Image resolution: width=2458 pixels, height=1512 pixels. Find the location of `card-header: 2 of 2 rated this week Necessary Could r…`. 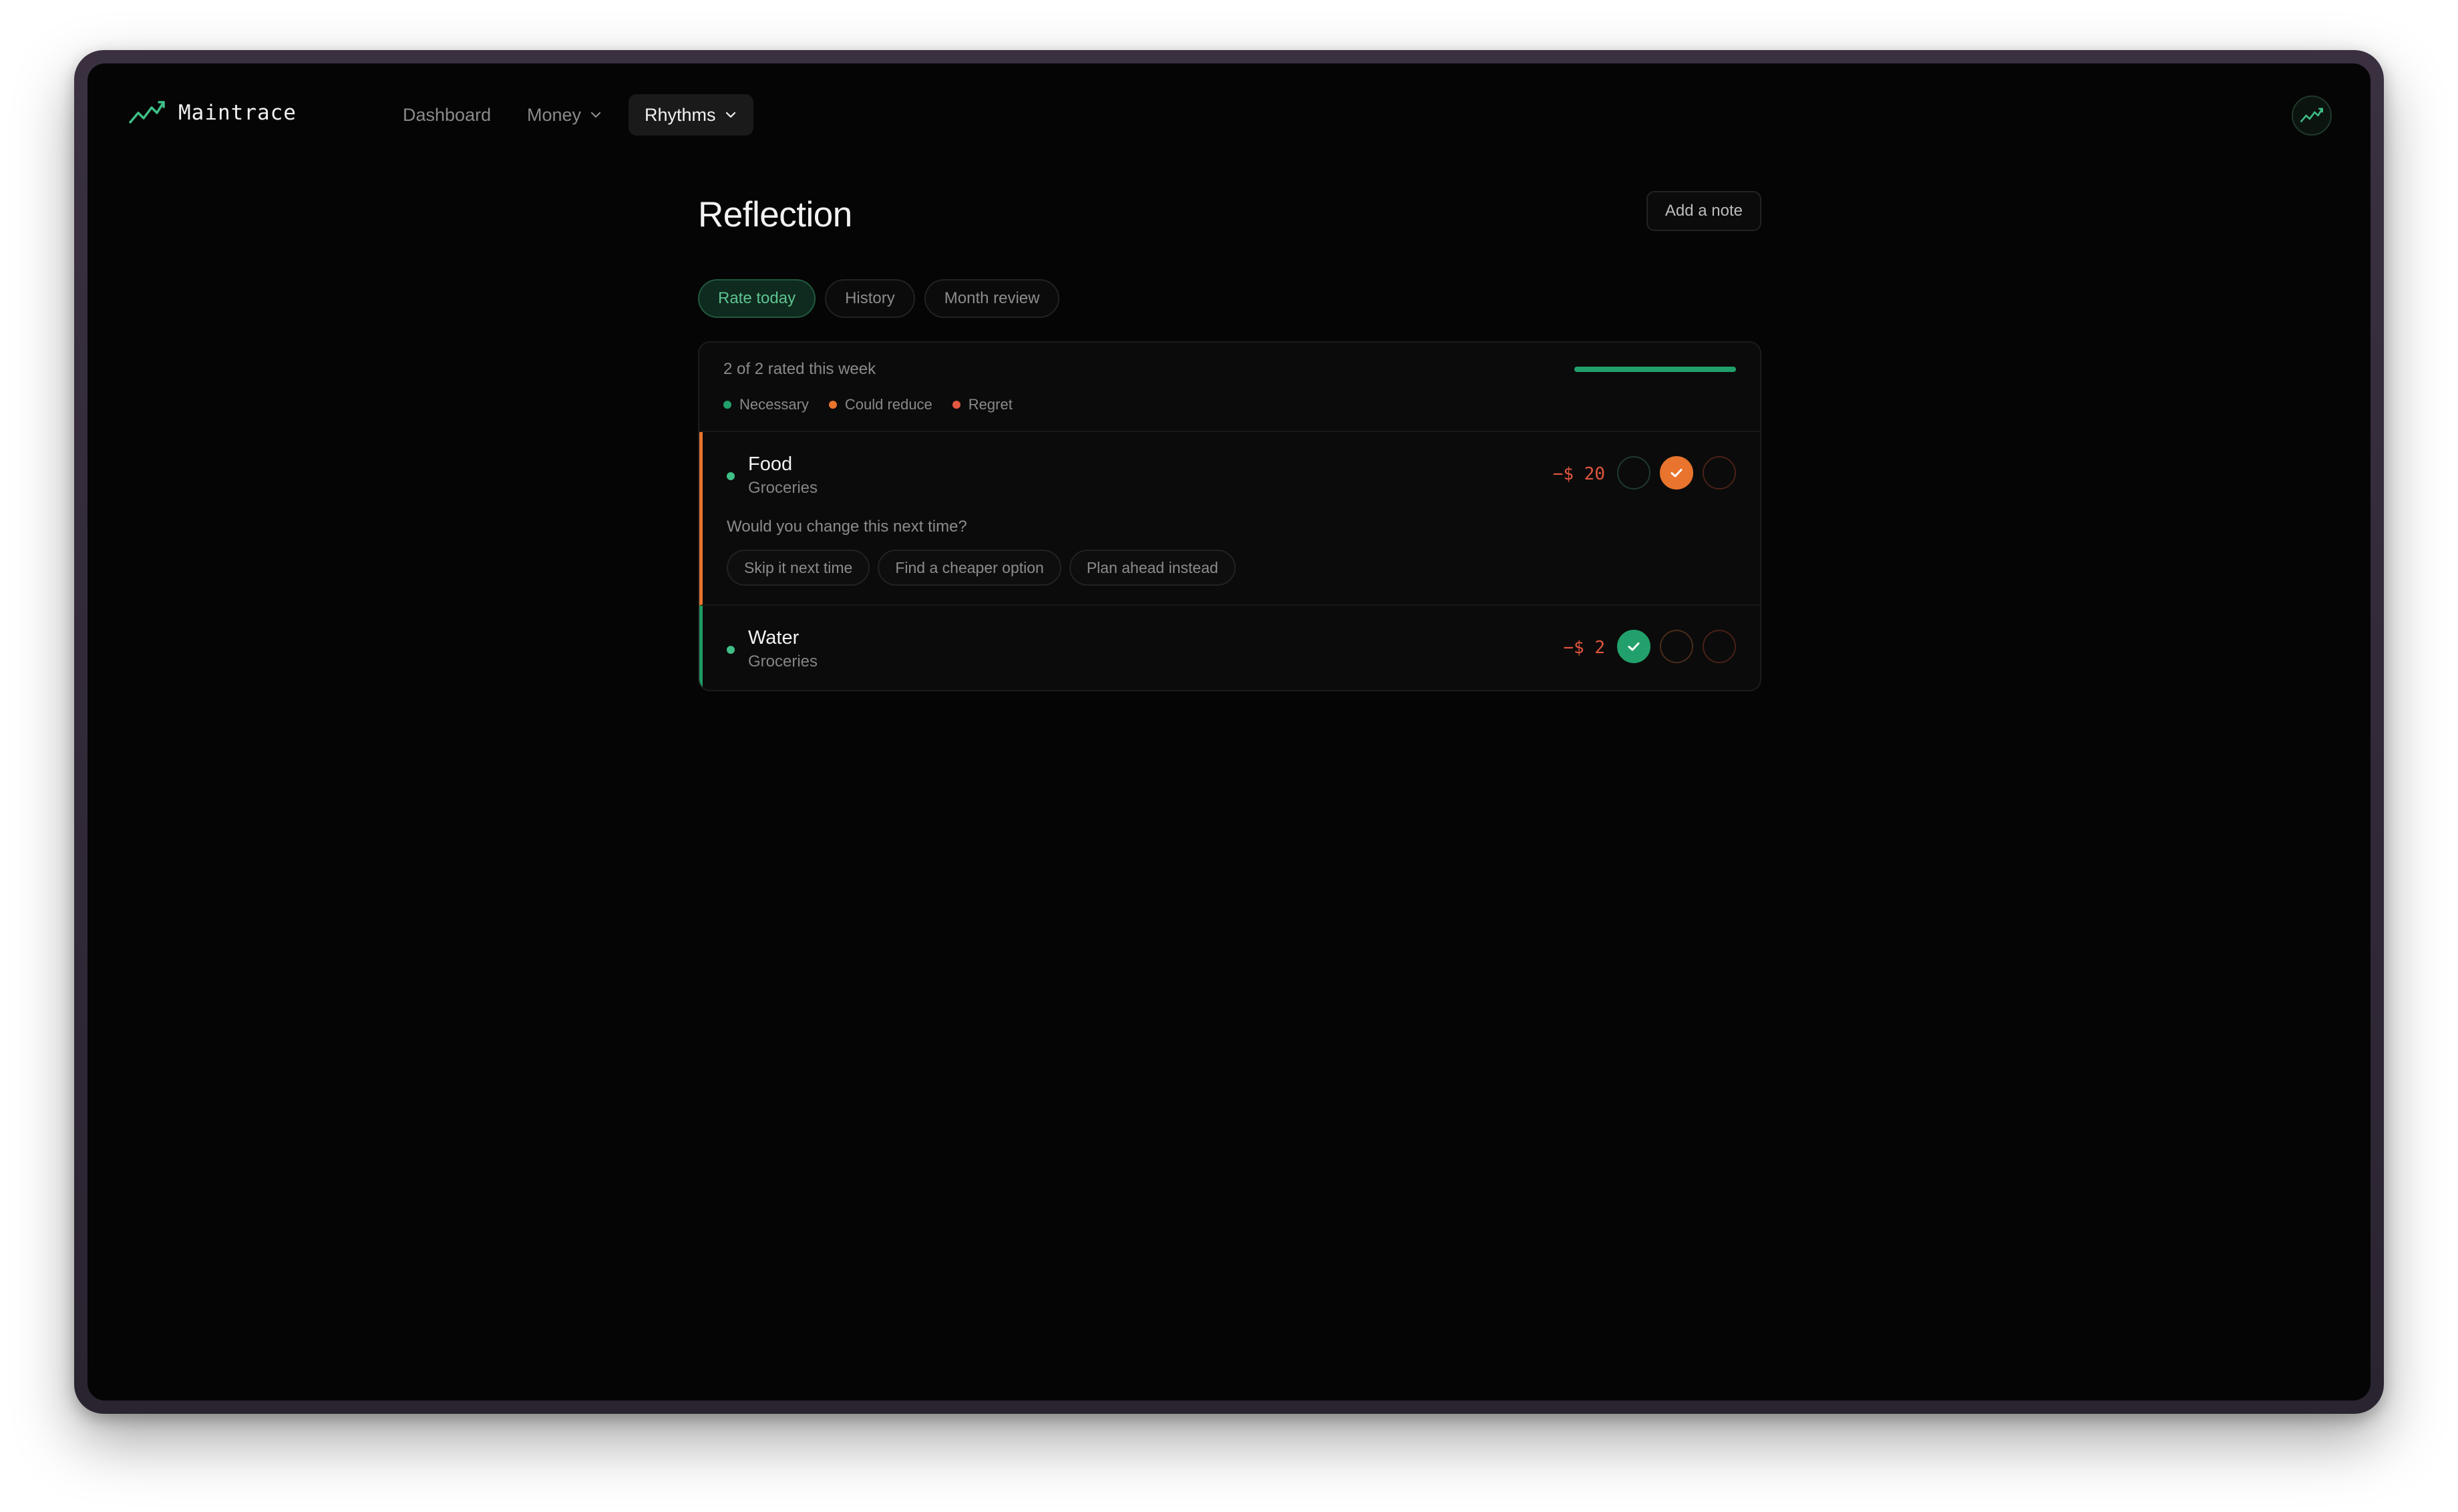

card-header: 2 of 2 rated this week Necessary Could r… is located at coordinates (1229, 387).